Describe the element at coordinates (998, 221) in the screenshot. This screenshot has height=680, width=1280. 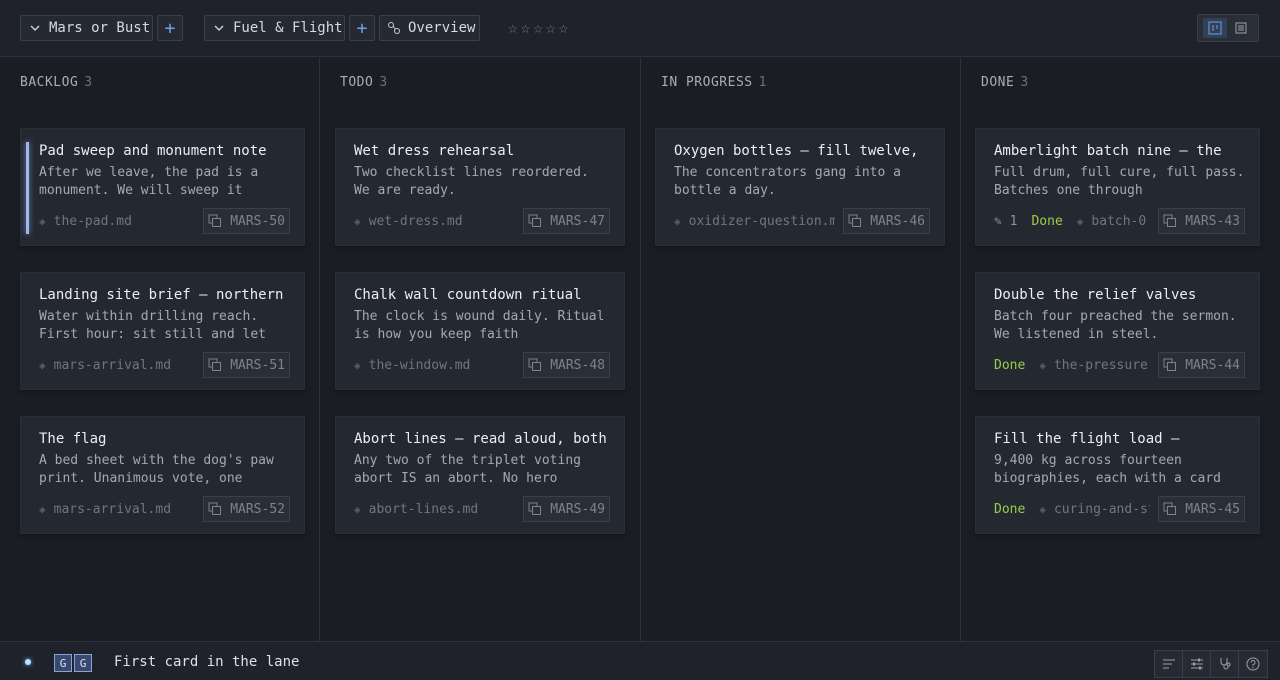
I see `pencil-icon: ✎` at that location.